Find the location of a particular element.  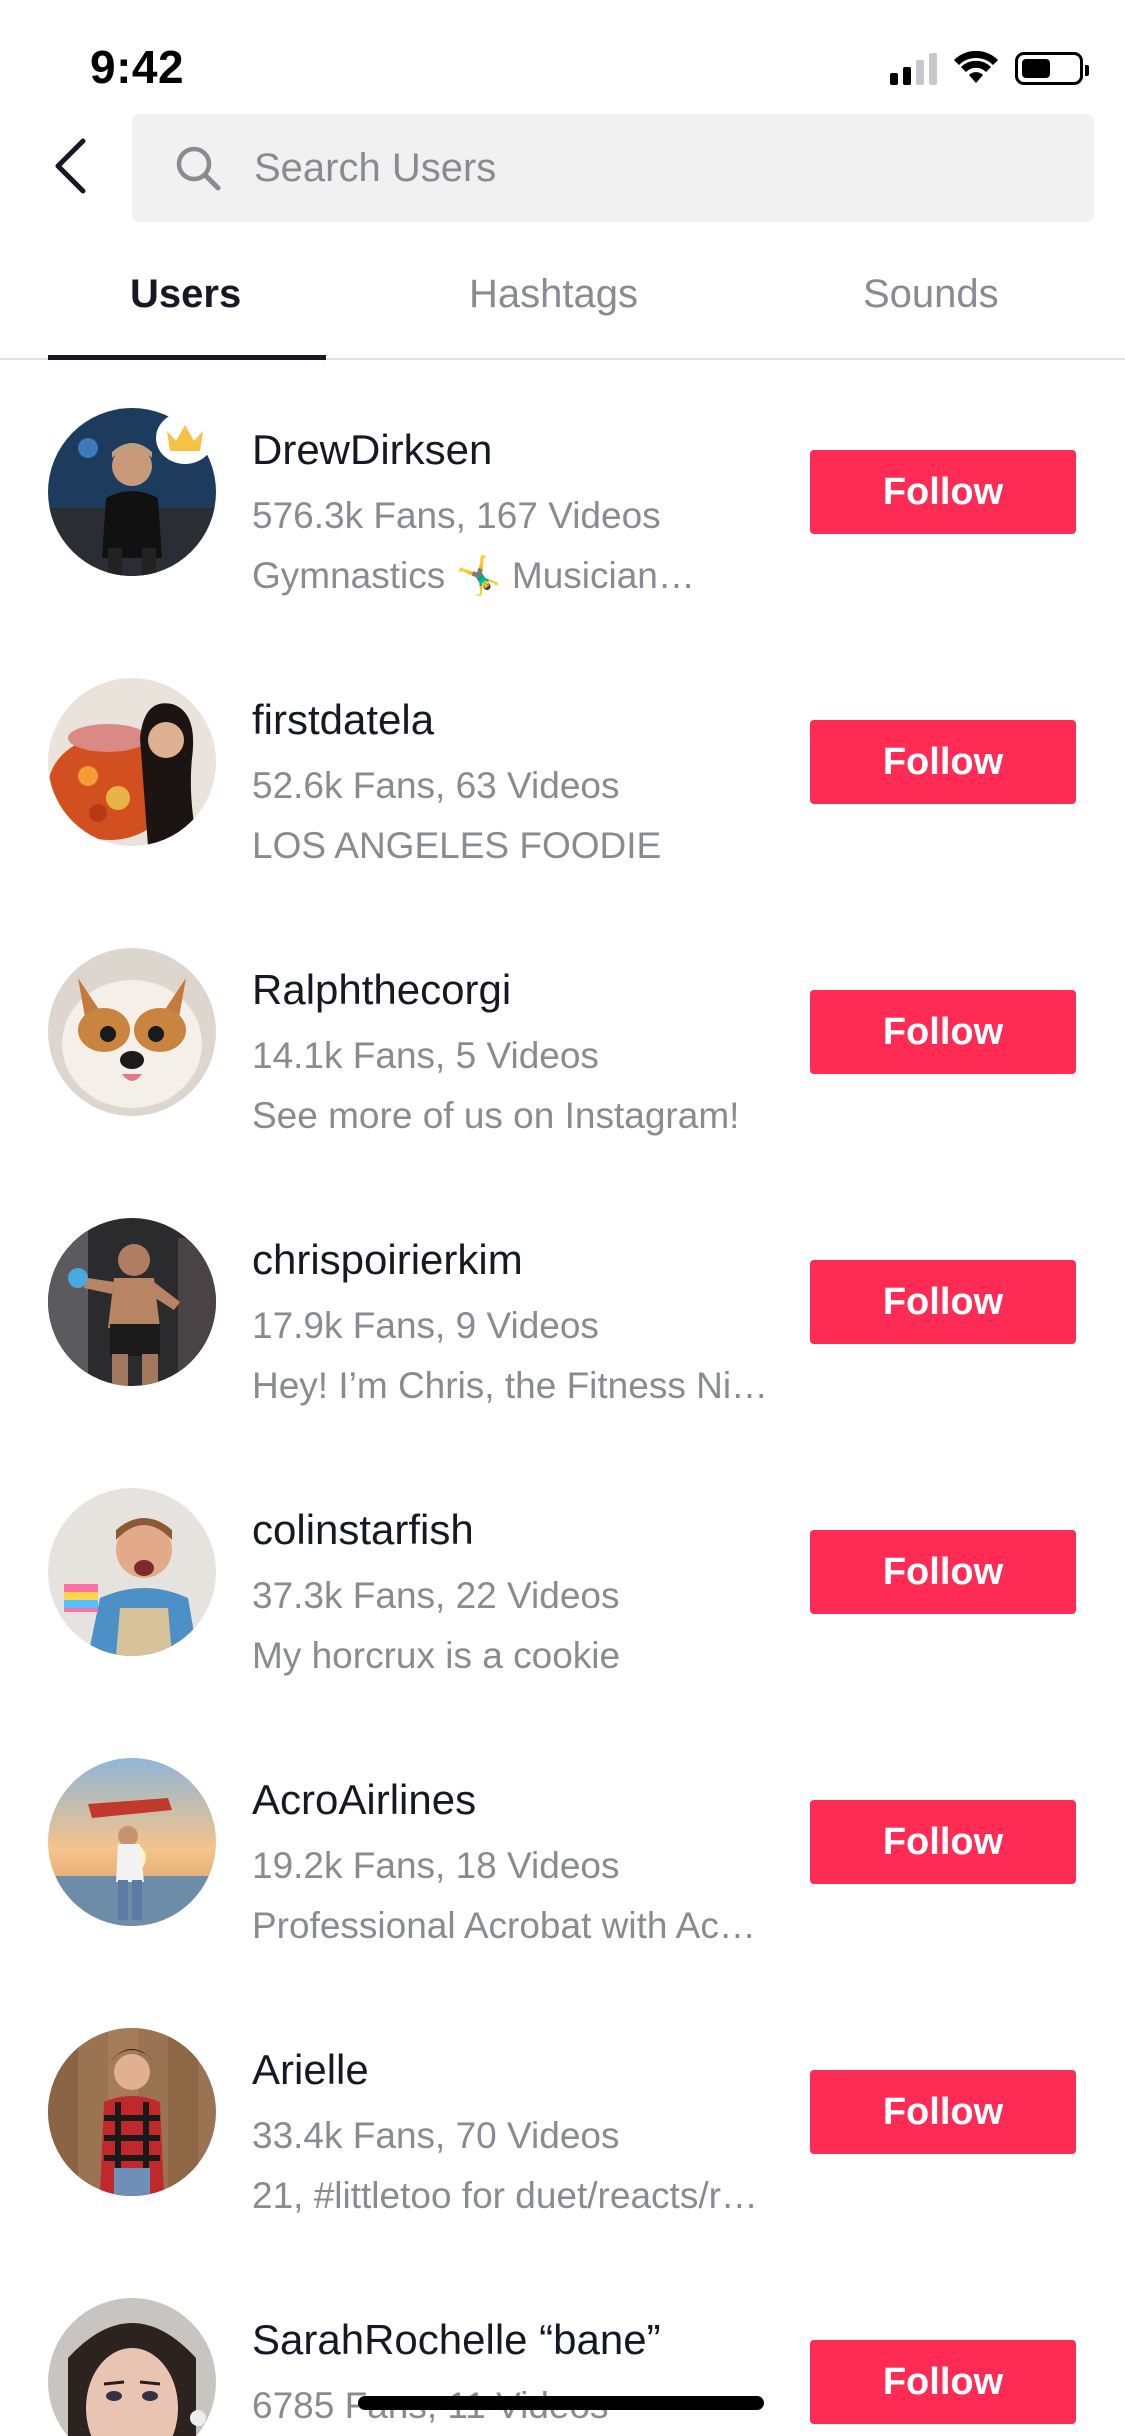

user-stats: 17.9k Fans, 9 Videos is located at coordinates (425, 1325).